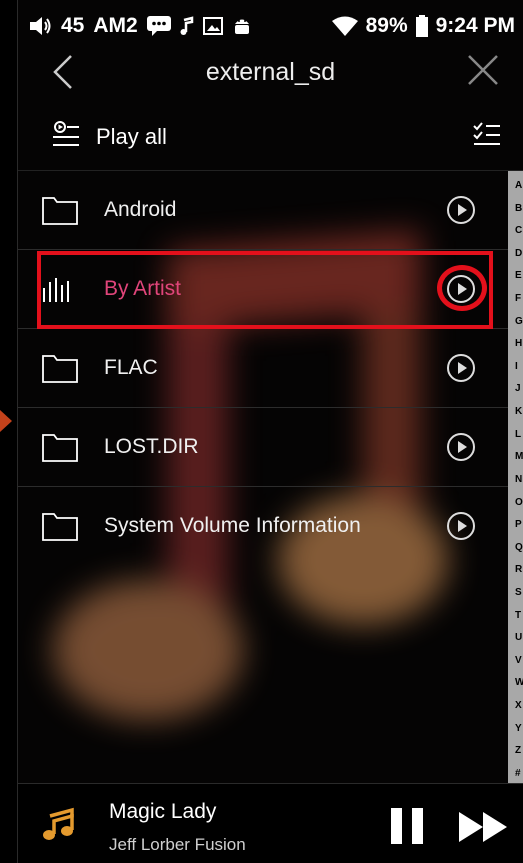  I want to click on index-letter: H, so click(515, 344).